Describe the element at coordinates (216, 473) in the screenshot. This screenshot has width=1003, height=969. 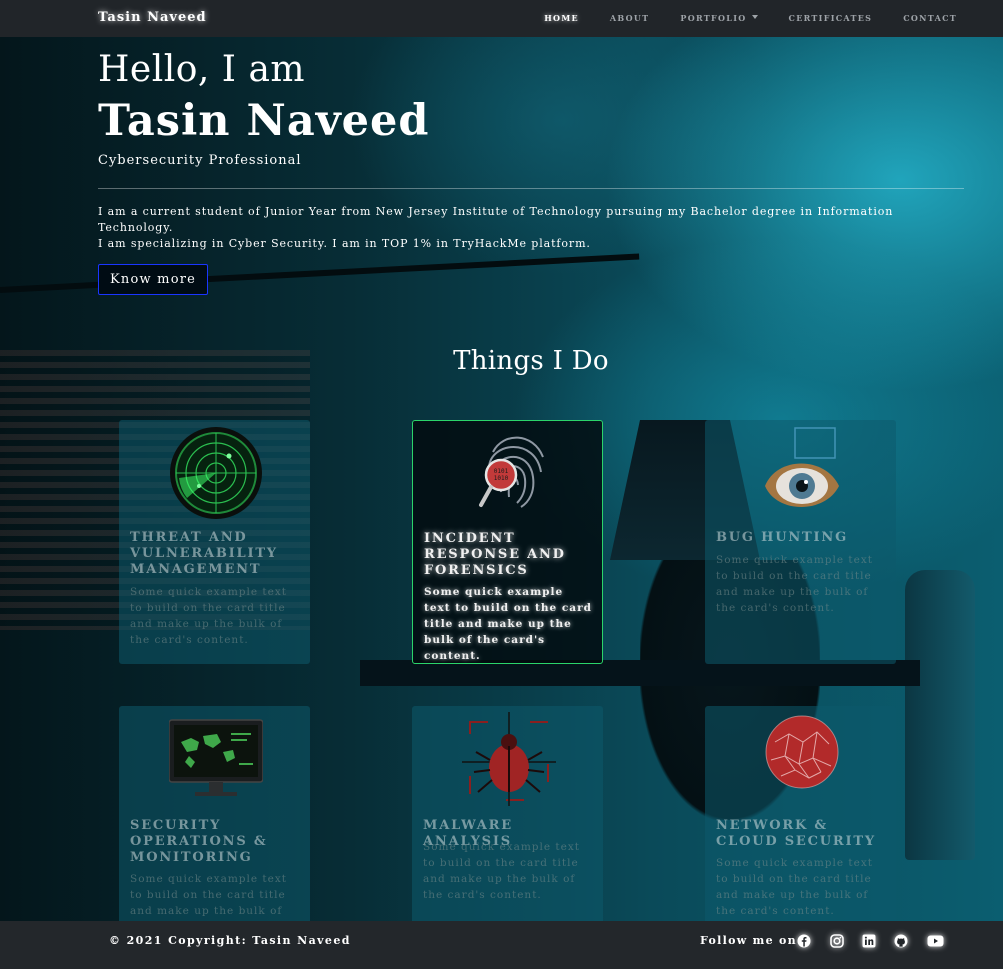
I see `radar-icon` at that location.